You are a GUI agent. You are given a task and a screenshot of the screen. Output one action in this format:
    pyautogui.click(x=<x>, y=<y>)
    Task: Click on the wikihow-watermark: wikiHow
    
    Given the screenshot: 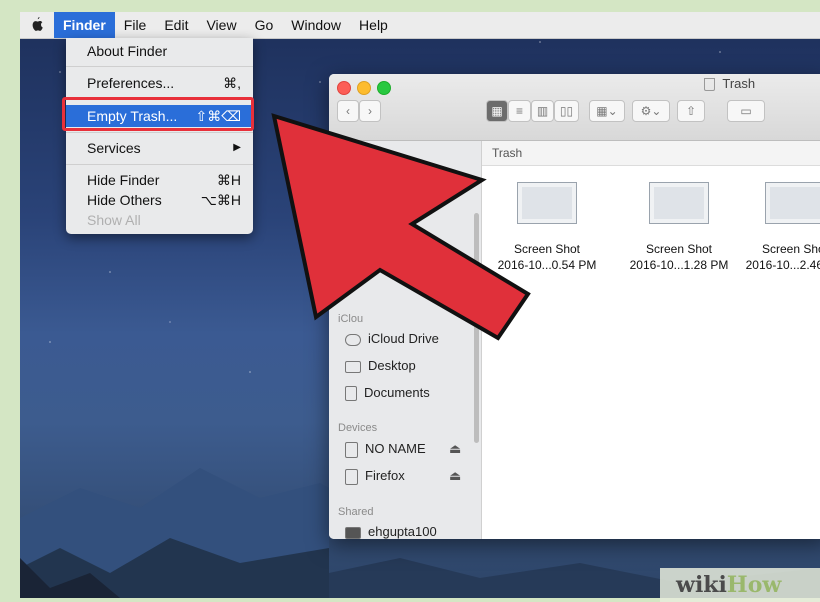 What is the action you would take?
    pyautogui.click(x=740, y=585)
    